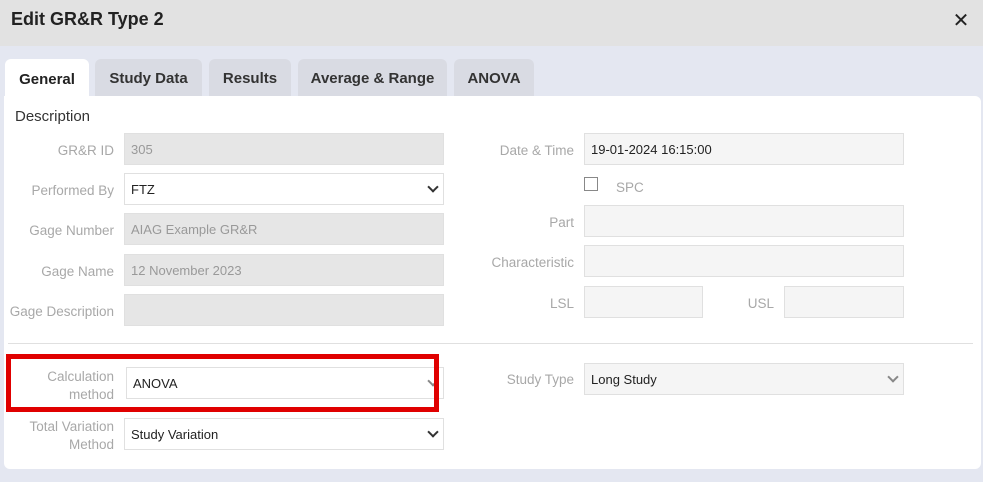  I want to click on gage-name-label: Gage Name, so click(77, 271).